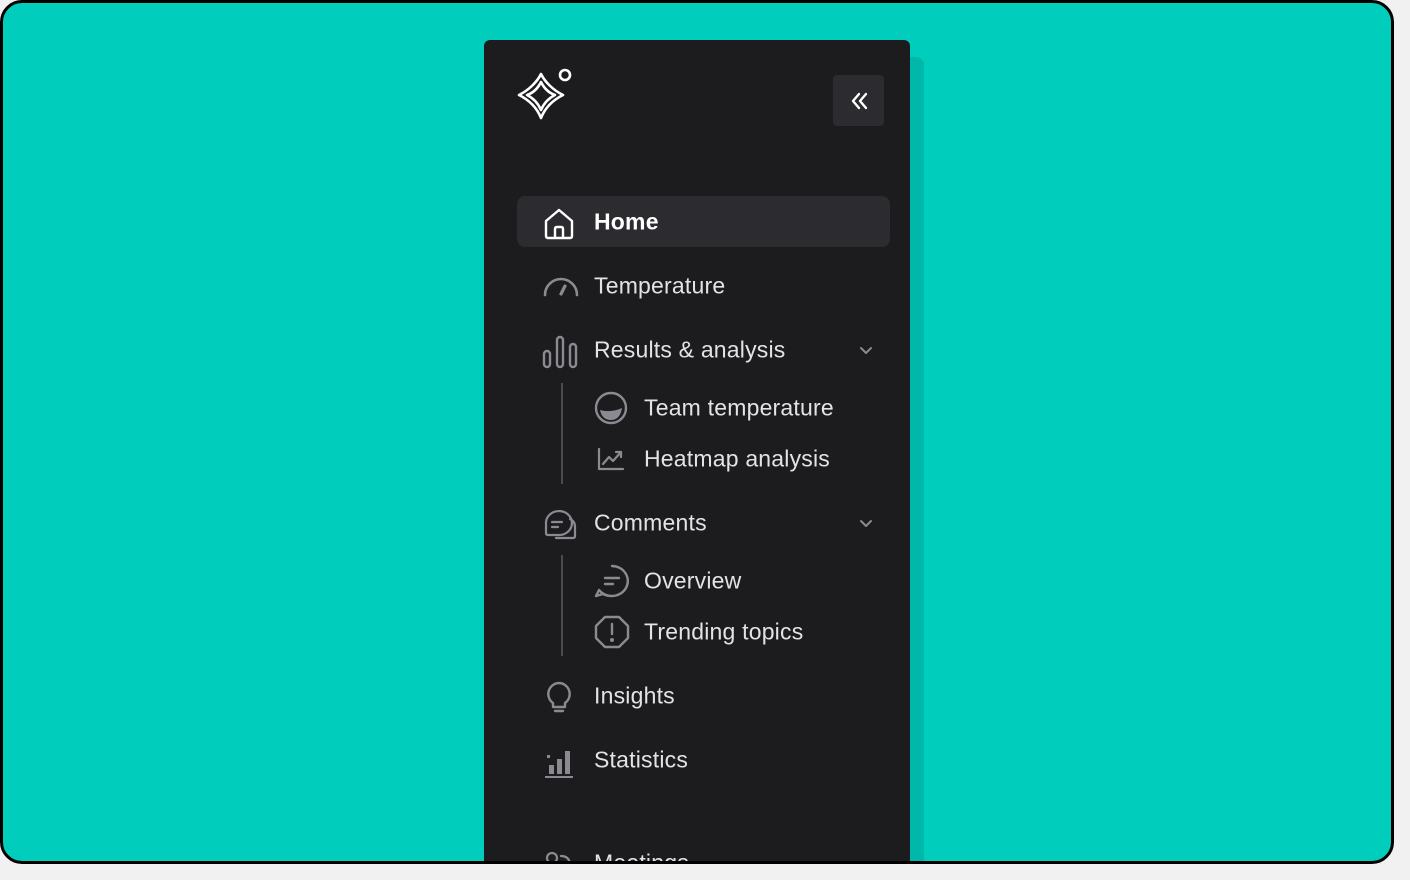 The height and width of the screenshot is (880, 1410). What do you see at coordinates (703, 221) in the screenshot?
I see `nav-item-home: Home` at bounding box center [703, 221].